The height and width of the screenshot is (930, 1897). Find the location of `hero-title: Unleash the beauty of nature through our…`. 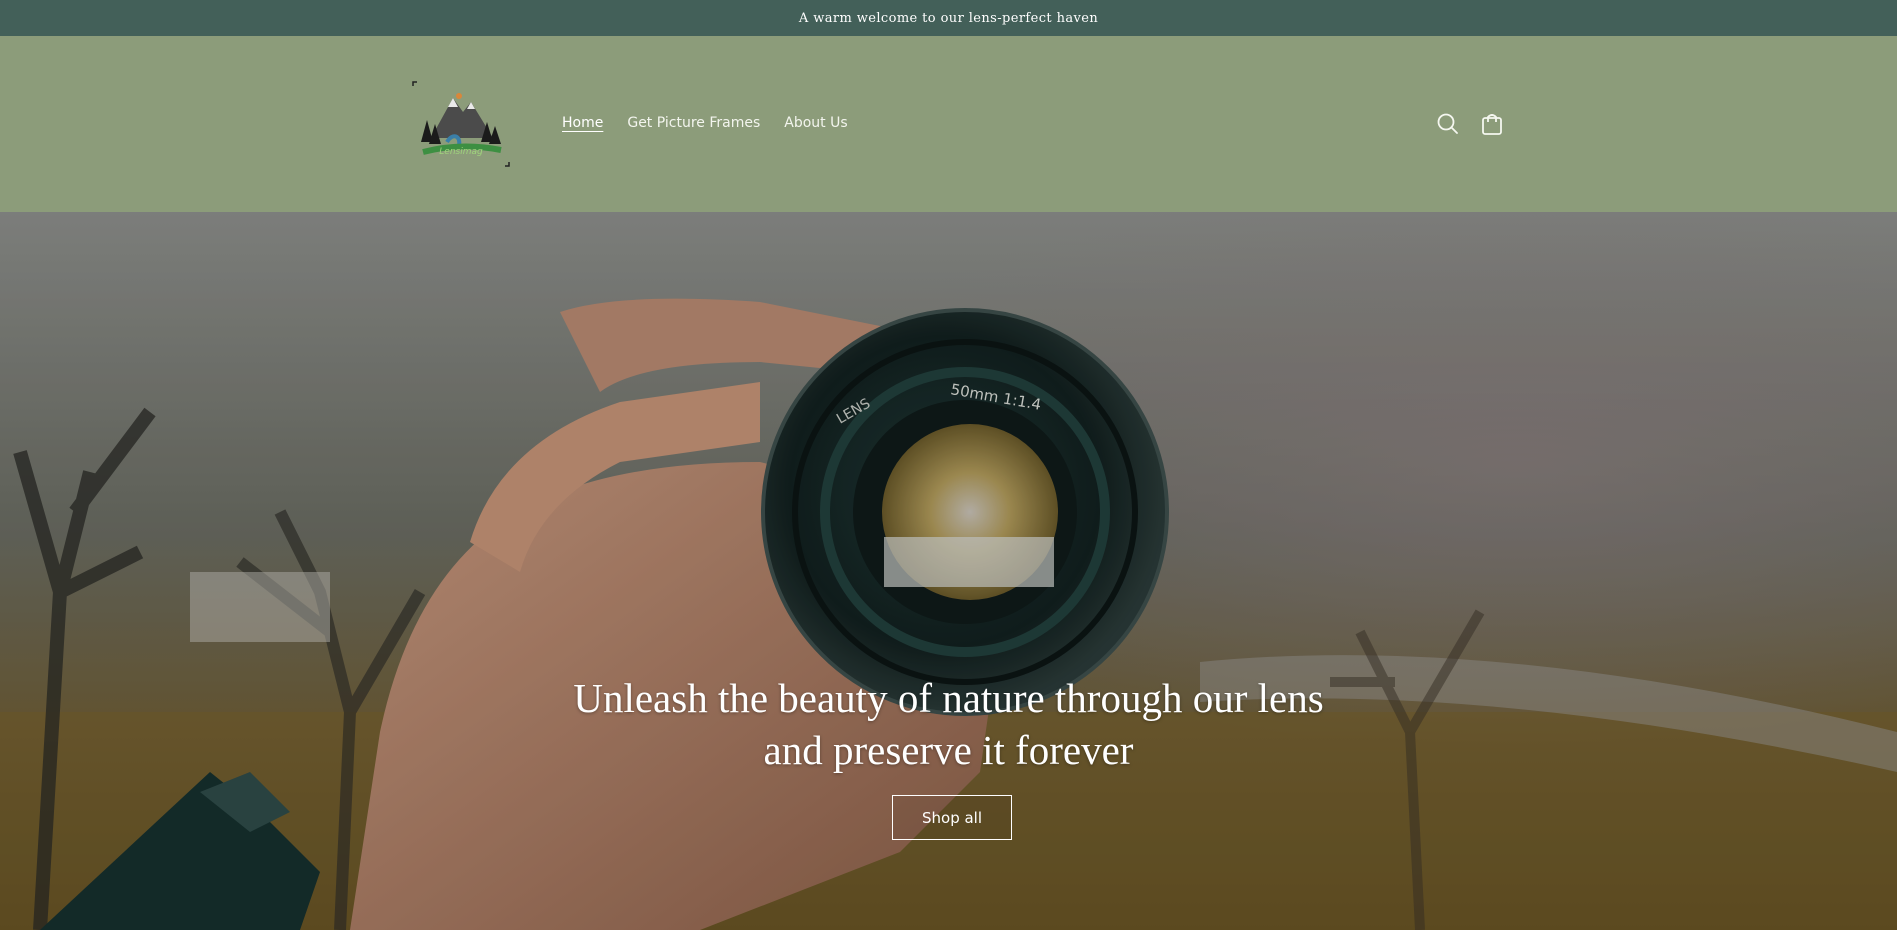

hero-title: Unleash the beauty of nature through our… is located at coordinates (948, 724).